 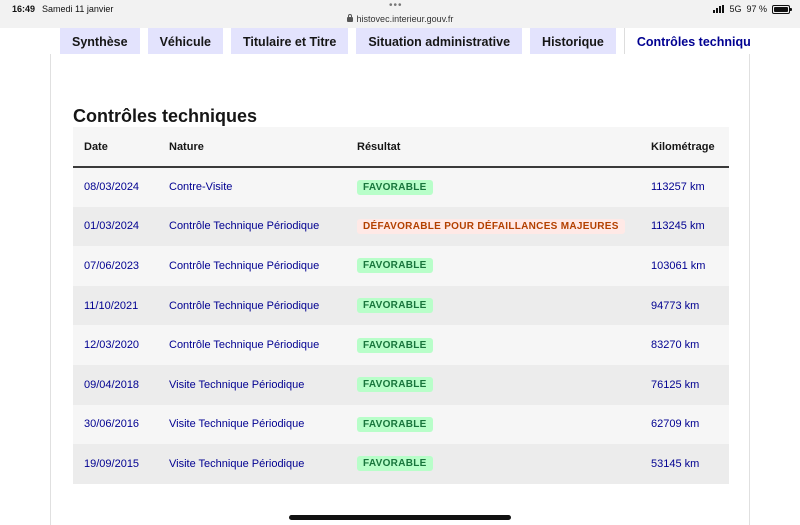 I want to click on cell-date: 07/06/2023, so click(x=112, y=265).